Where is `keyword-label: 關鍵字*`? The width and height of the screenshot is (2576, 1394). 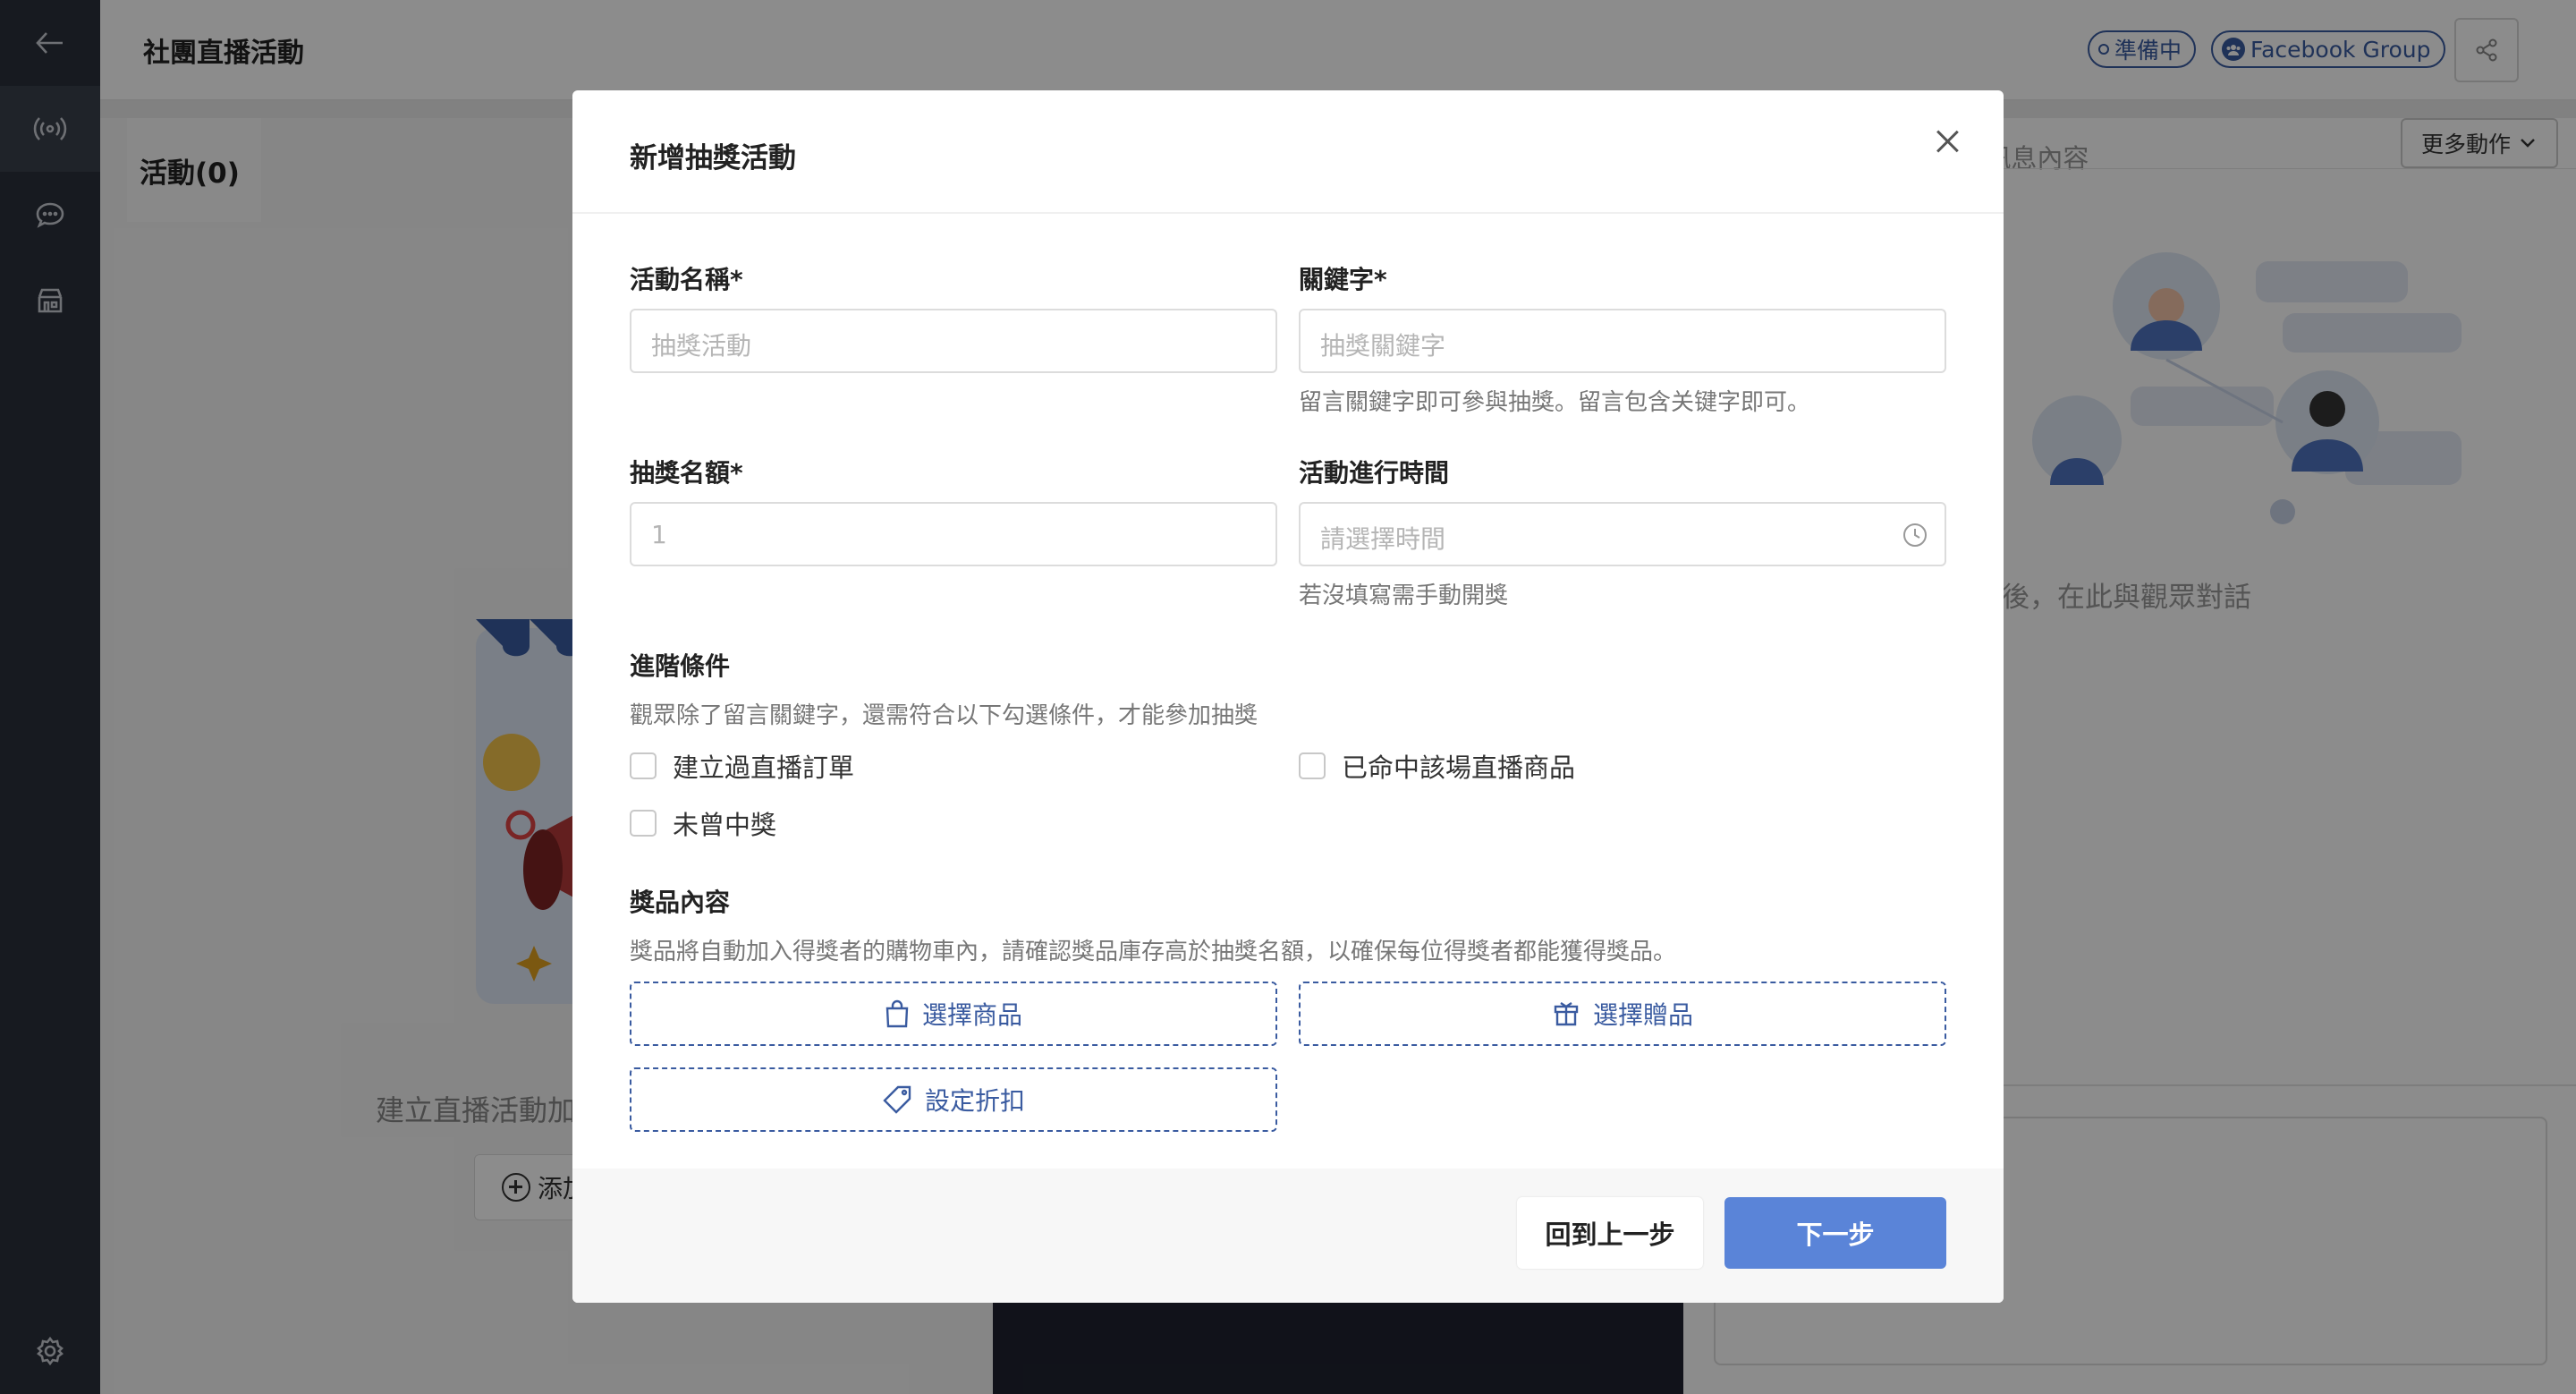 keyword-label: 關鍵字* is located at coordinates (1343, 279).